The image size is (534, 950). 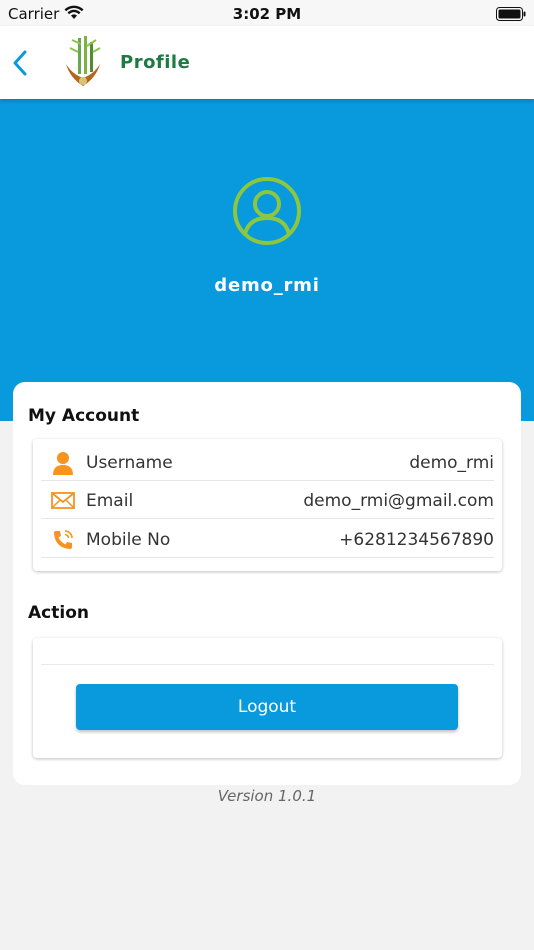 I want to click on clock: 3:02 PM, so click(x=267, y=14).